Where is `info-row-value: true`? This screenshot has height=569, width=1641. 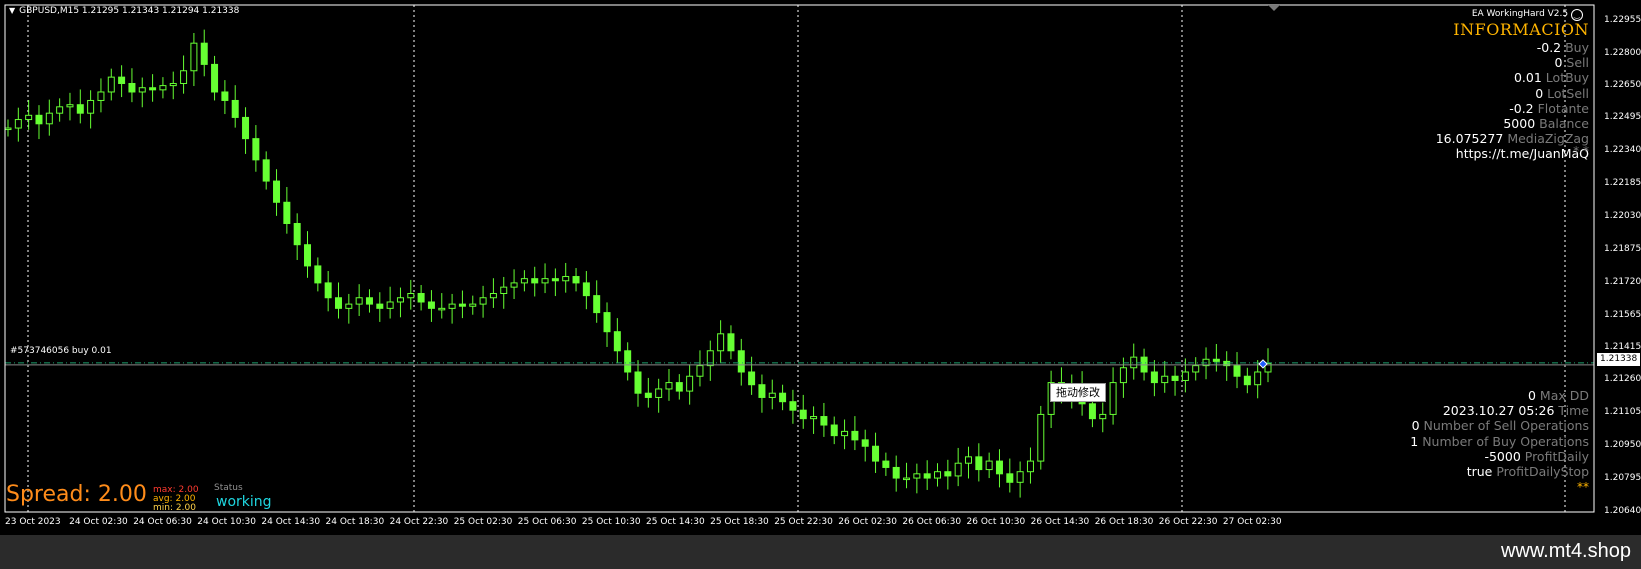 info-row-value: true is located at coordinates (1479, 471).